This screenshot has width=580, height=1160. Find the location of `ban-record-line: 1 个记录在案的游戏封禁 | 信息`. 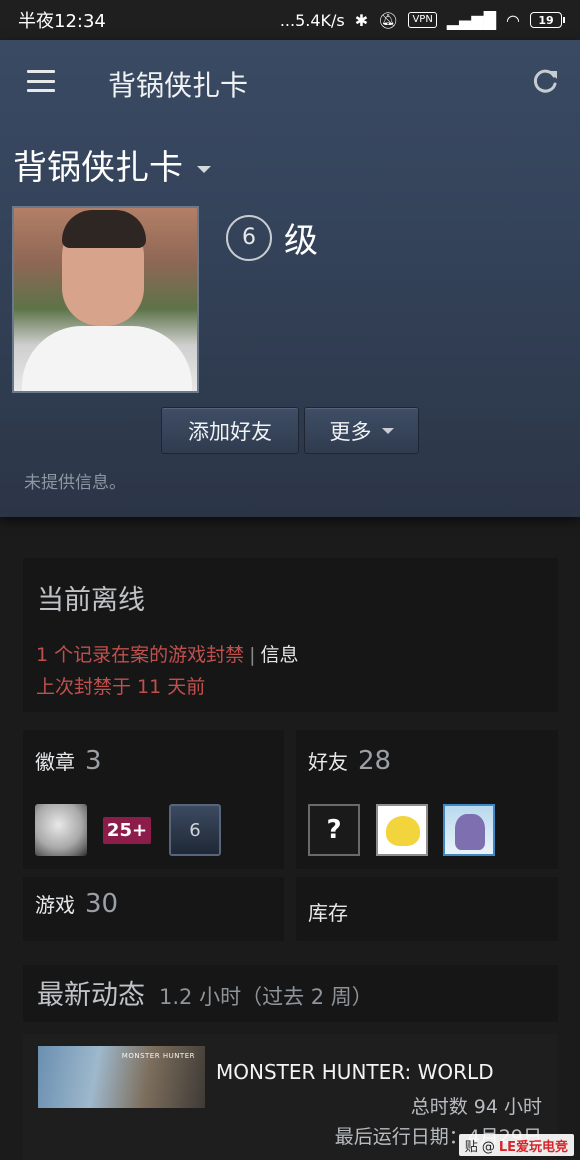

ban-record-line: 1 个记录在案的游戏封禁 | 信息 is located at coordinates (167, 653).